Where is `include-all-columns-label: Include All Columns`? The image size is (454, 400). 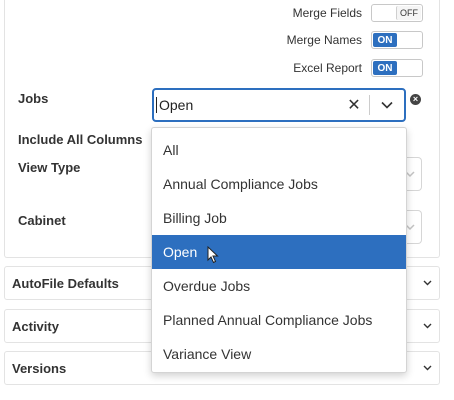
include-all-columns-label: Include All Columns is located at coordinates (80, 139).